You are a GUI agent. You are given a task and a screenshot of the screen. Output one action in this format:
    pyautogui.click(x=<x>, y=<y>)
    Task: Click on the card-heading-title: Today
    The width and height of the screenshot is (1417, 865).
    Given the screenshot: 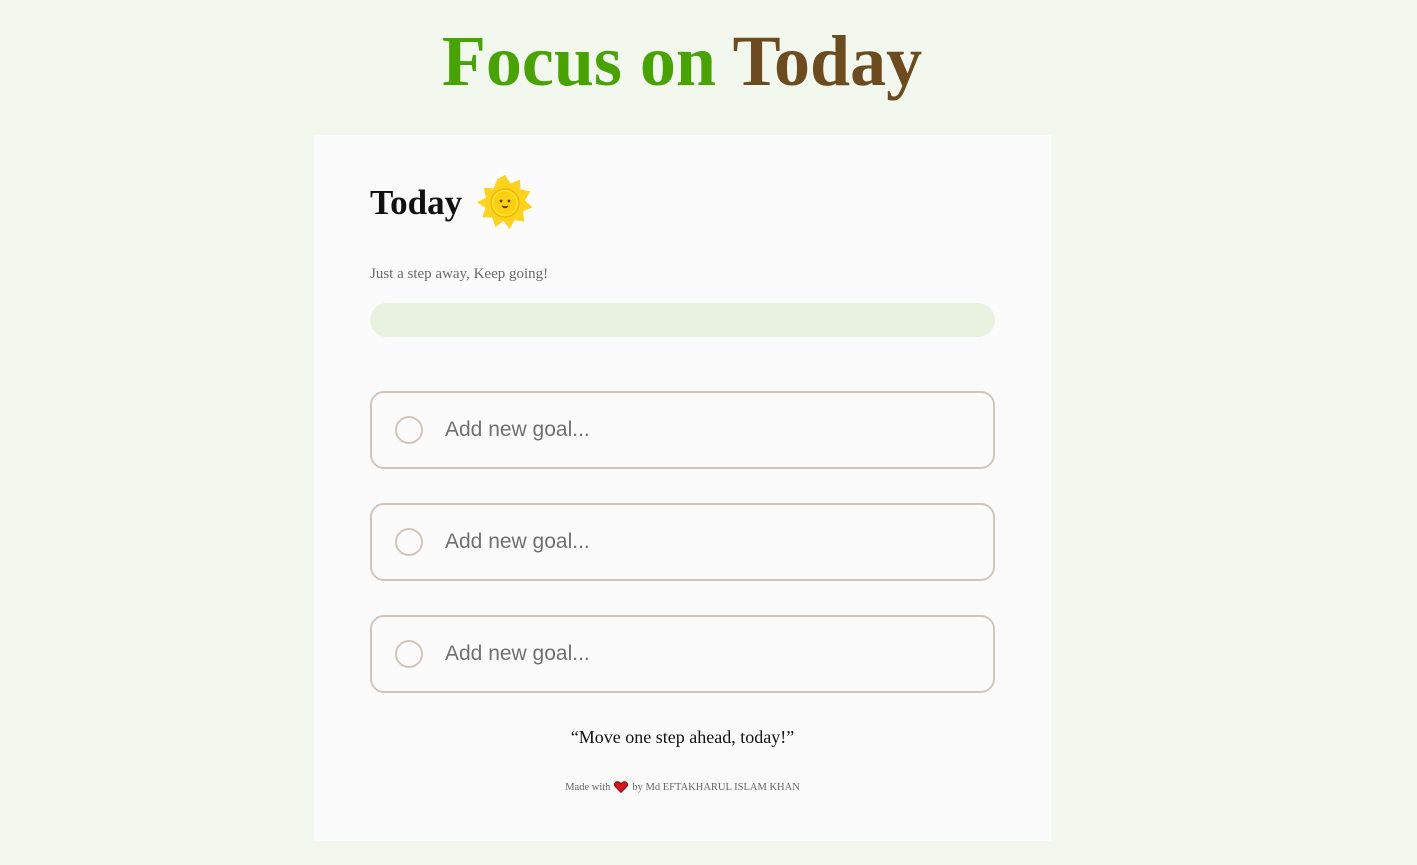 What is the action you would take?
    pyautogui.click(x=416, y=202)
    